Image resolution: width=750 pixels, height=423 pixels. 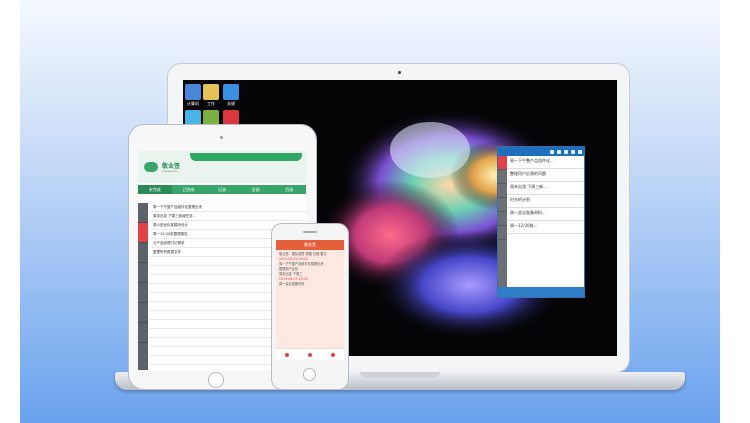 What do you see at coordinates (502, 163) in the screenshot?
I see `widget-tab-active` at bounding box center [502, 163].